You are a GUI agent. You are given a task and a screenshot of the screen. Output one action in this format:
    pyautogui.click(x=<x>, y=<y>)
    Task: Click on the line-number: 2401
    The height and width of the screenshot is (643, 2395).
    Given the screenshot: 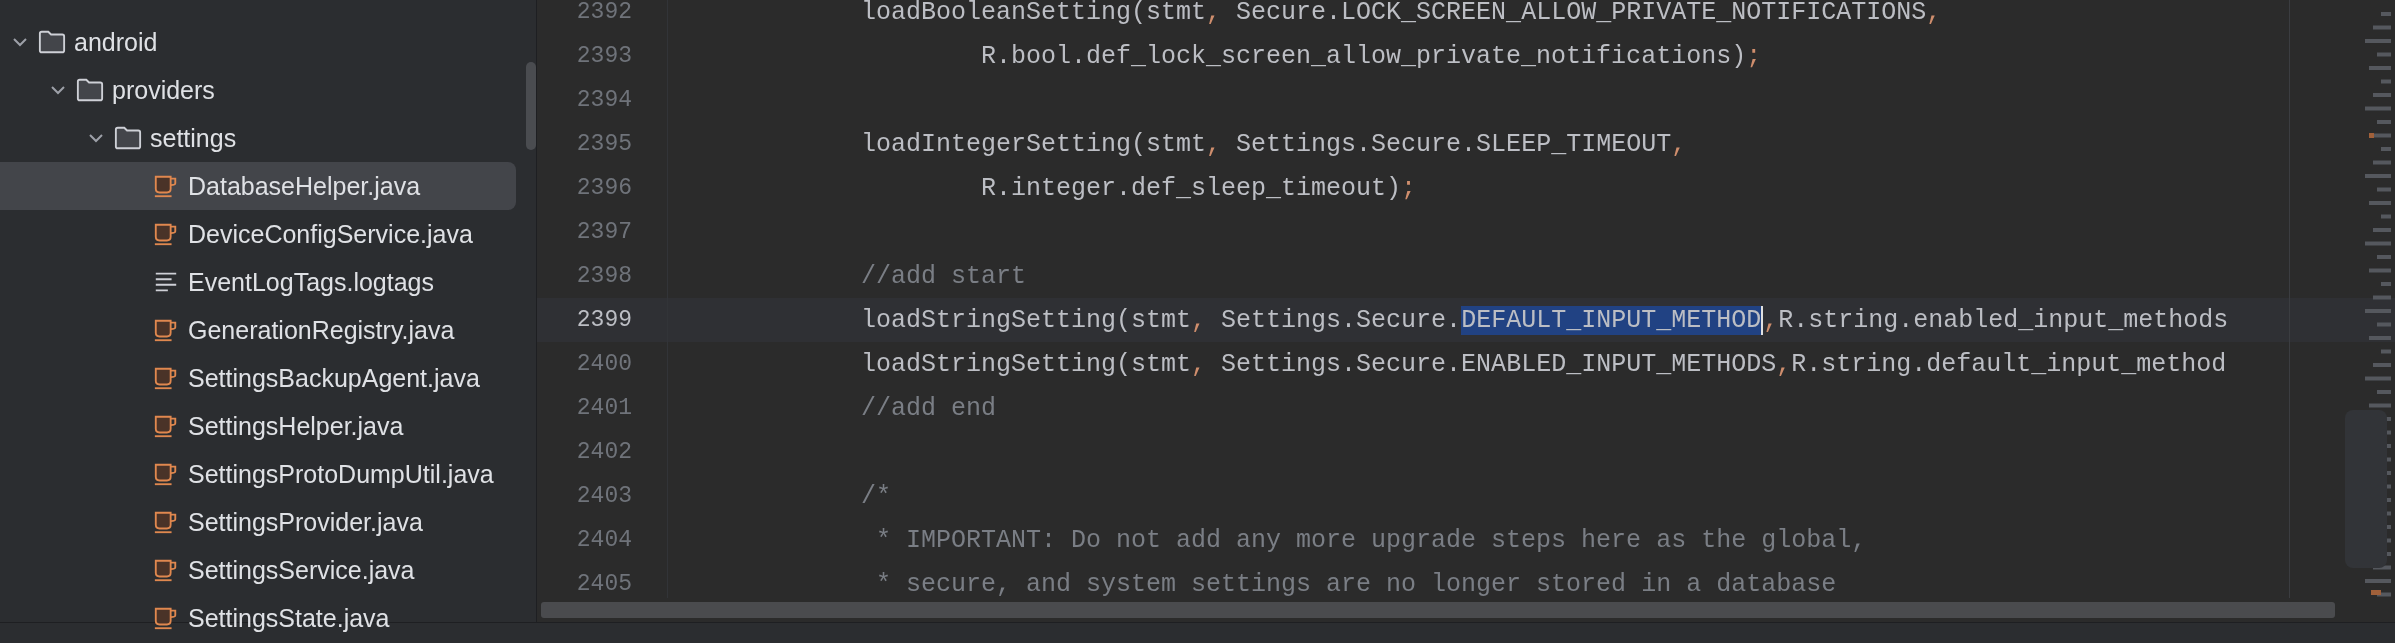 What is the action you would take?
    pyautogui.click(x=603, y=408)
    